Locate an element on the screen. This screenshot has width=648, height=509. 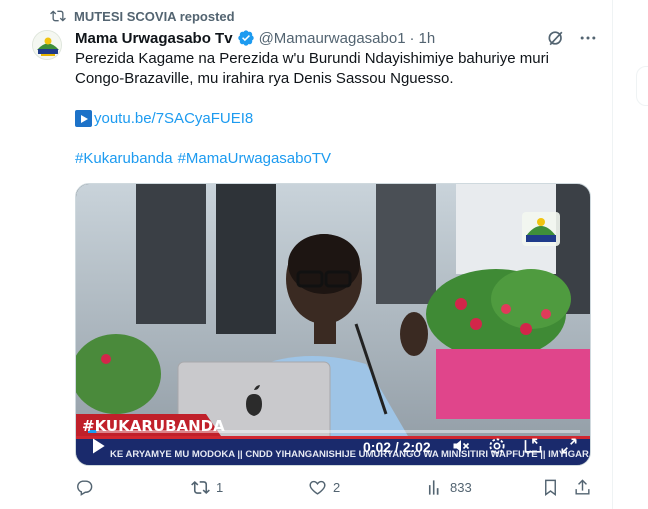
hashtag-kukarubanda: #Kukarubanda is located at coordinates (124, 158).